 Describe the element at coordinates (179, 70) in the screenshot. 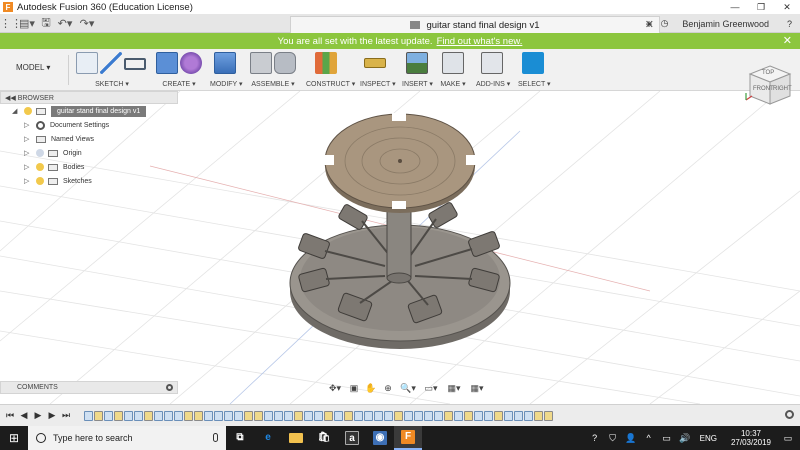

I see `create-group: CREATE ▾` at that location.